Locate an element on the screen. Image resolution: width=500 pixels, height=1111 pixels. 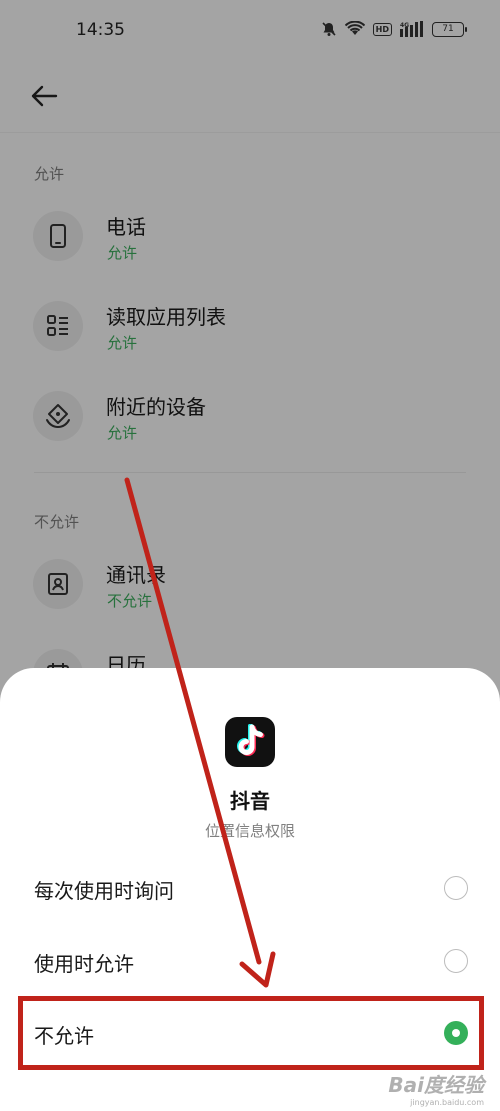
watermark-url: jingyan.baidu.com is located at coordinates (447, 1102).